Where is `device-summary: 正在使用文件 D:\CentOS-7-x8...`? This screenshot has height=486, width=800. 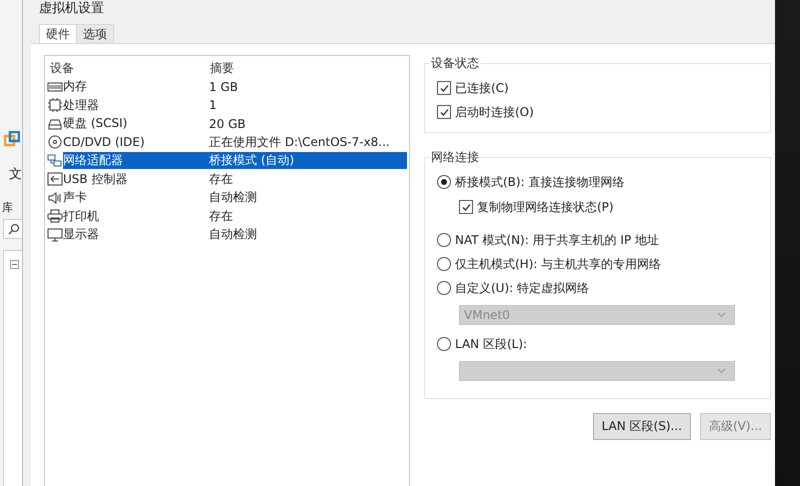
device-summary: 正在使用文件 D:\CentOS-7-x8... is located at coordinates (299, 142).